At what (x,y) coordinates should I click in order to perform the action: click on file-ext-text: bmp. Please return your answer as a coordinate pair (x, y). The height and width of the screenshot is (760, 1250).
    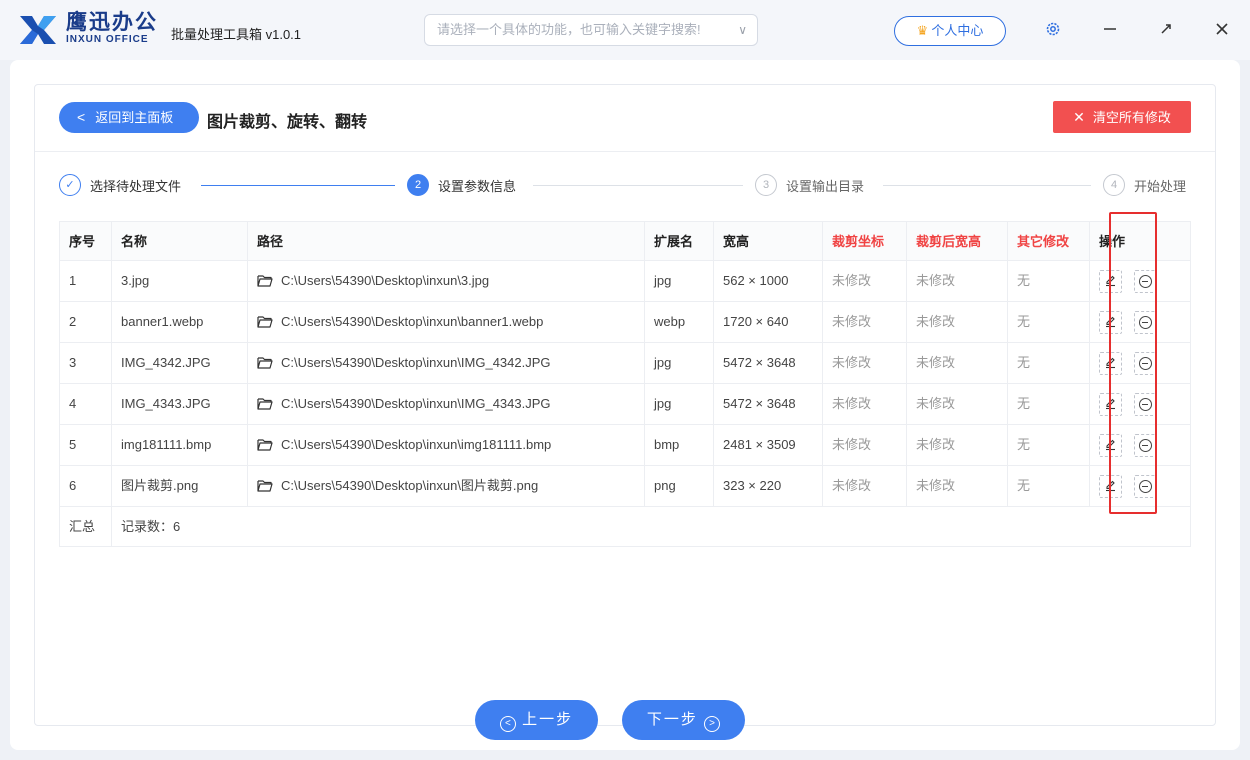
    Looking at the image, I should click on (667, 444).